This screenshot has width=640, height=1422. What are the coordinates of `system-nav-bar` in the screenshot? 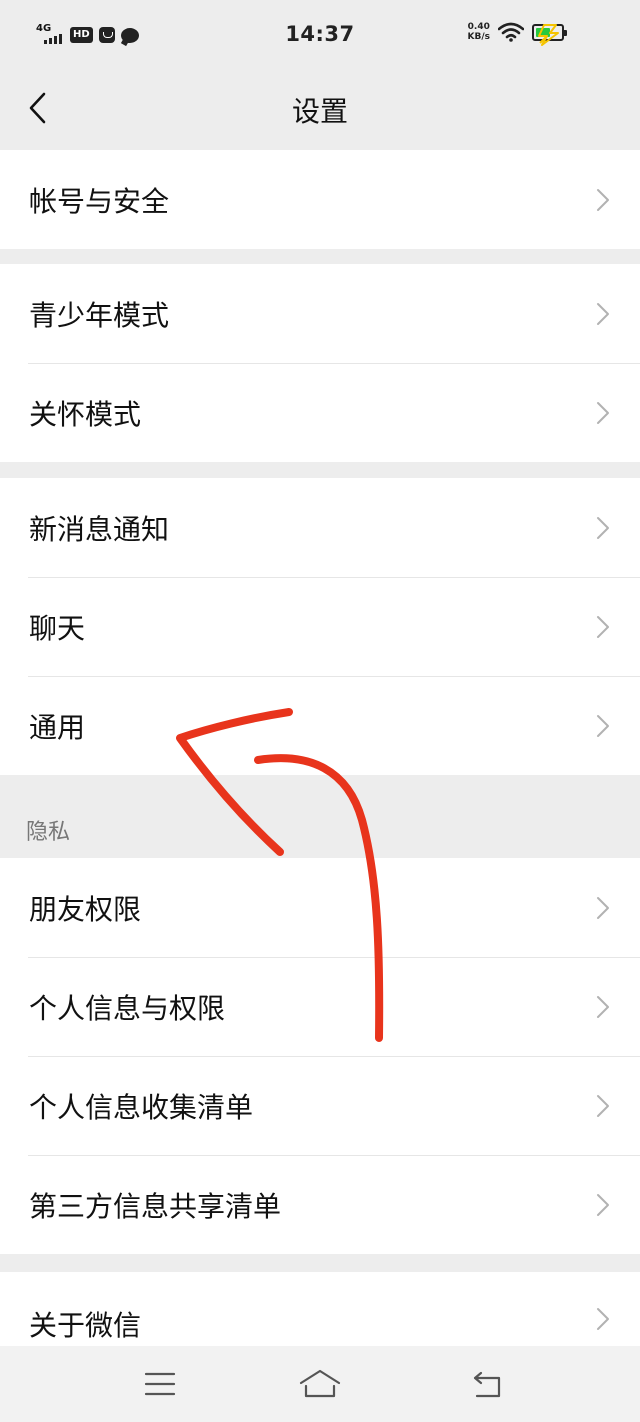 It's located at (320, 1384).